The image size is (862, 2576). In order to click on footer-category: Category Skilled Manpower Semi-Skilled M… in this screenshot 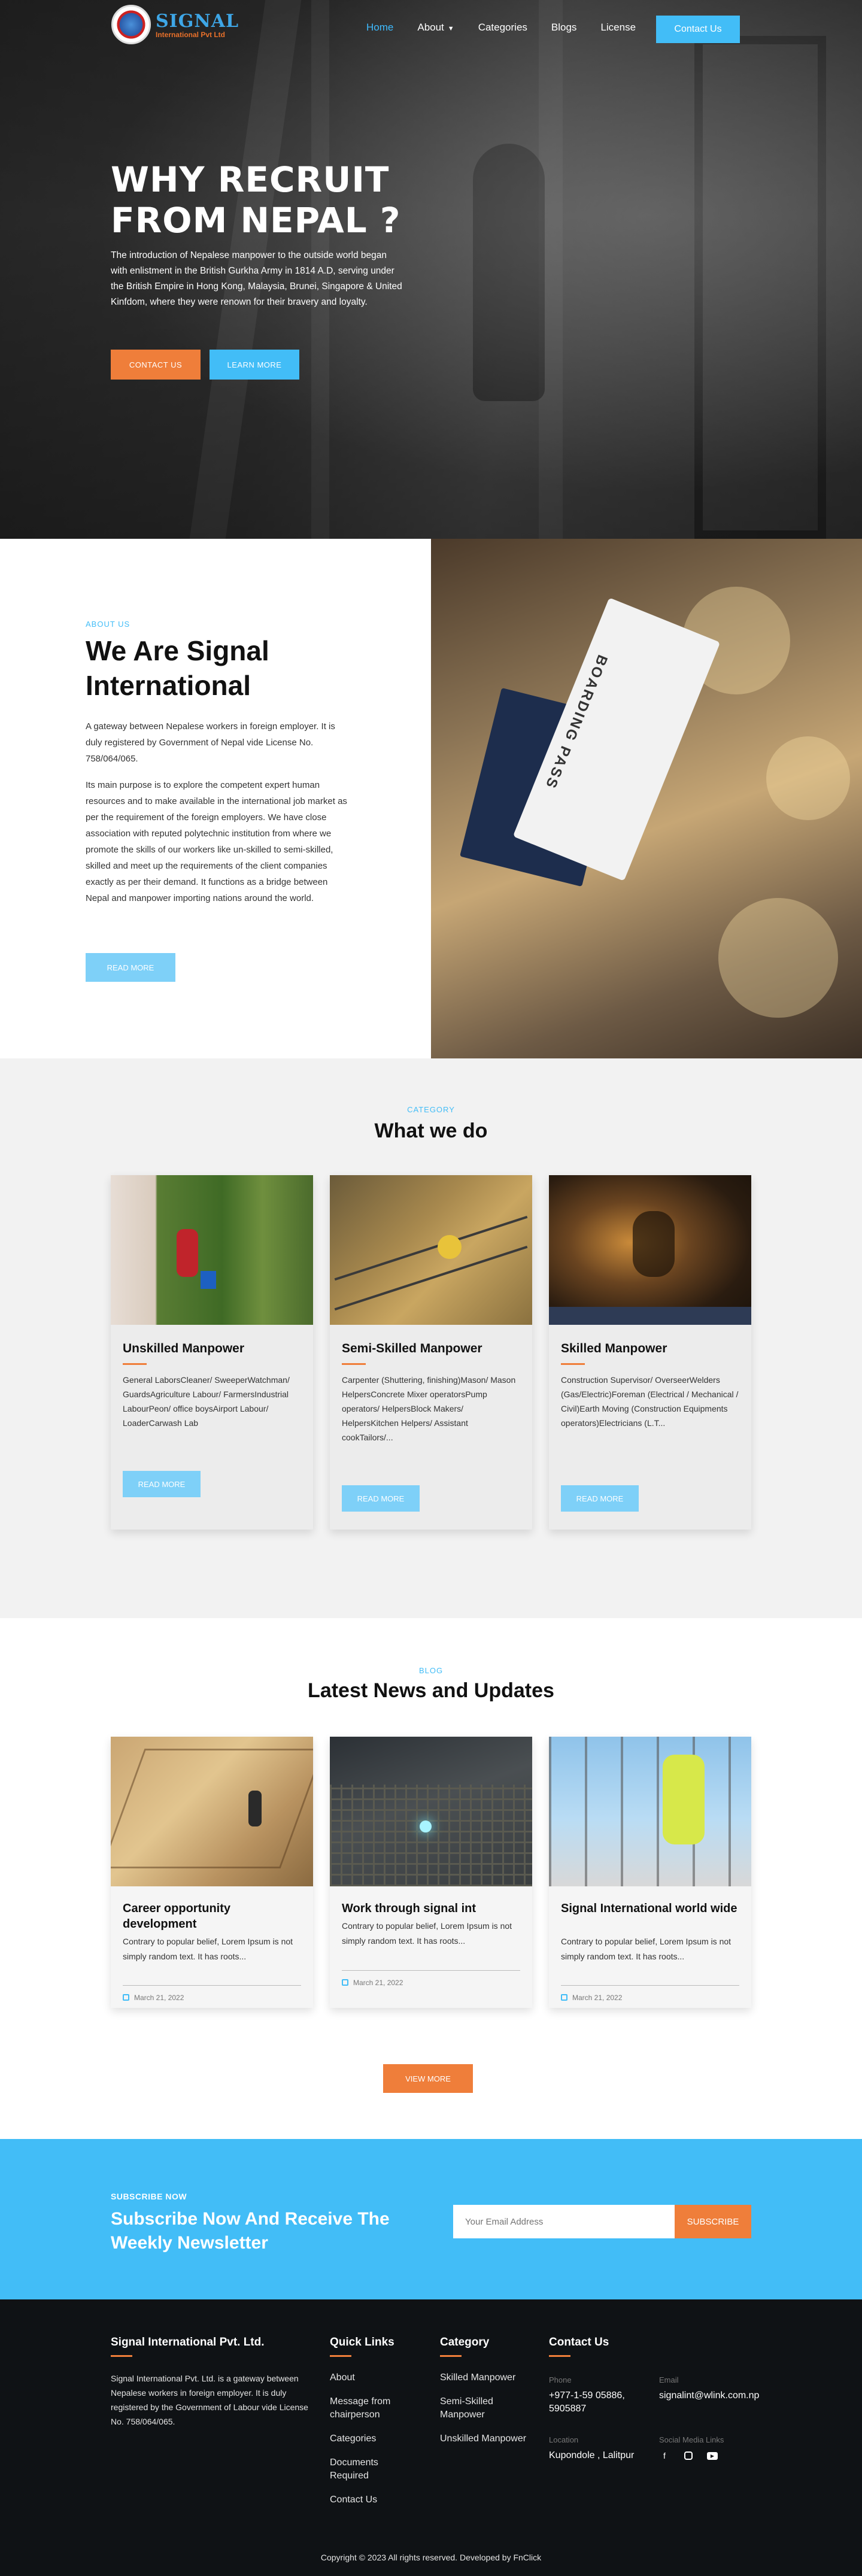, I will do `click(485, 2390)`.